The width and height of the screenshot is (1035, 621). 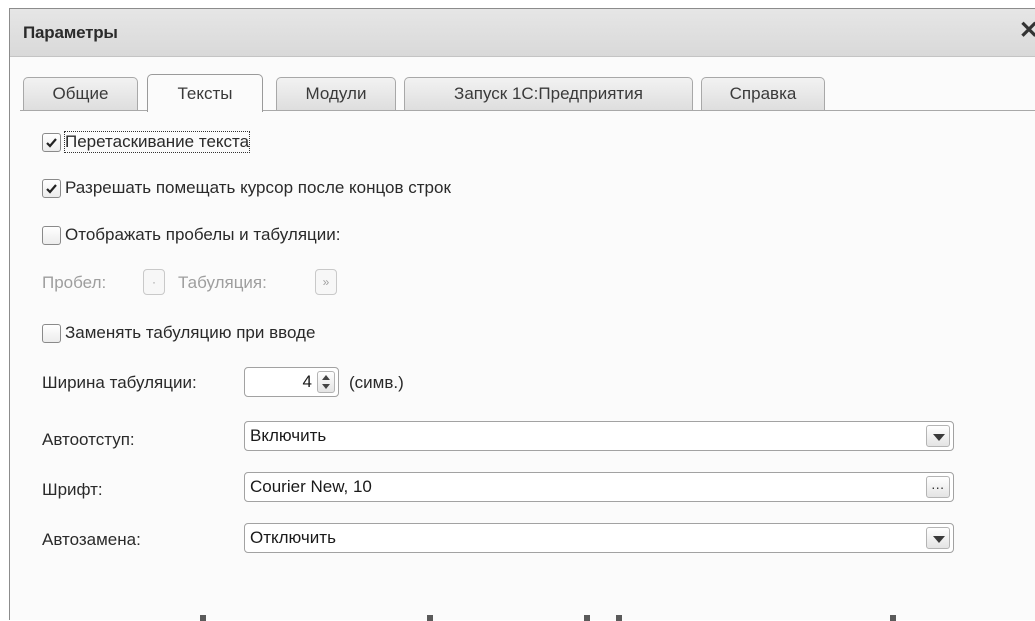 What do you see at coordinates (288, 435) in the screenshot?
I see `autoindent-value: Включить` at bounding box center [288, 435].